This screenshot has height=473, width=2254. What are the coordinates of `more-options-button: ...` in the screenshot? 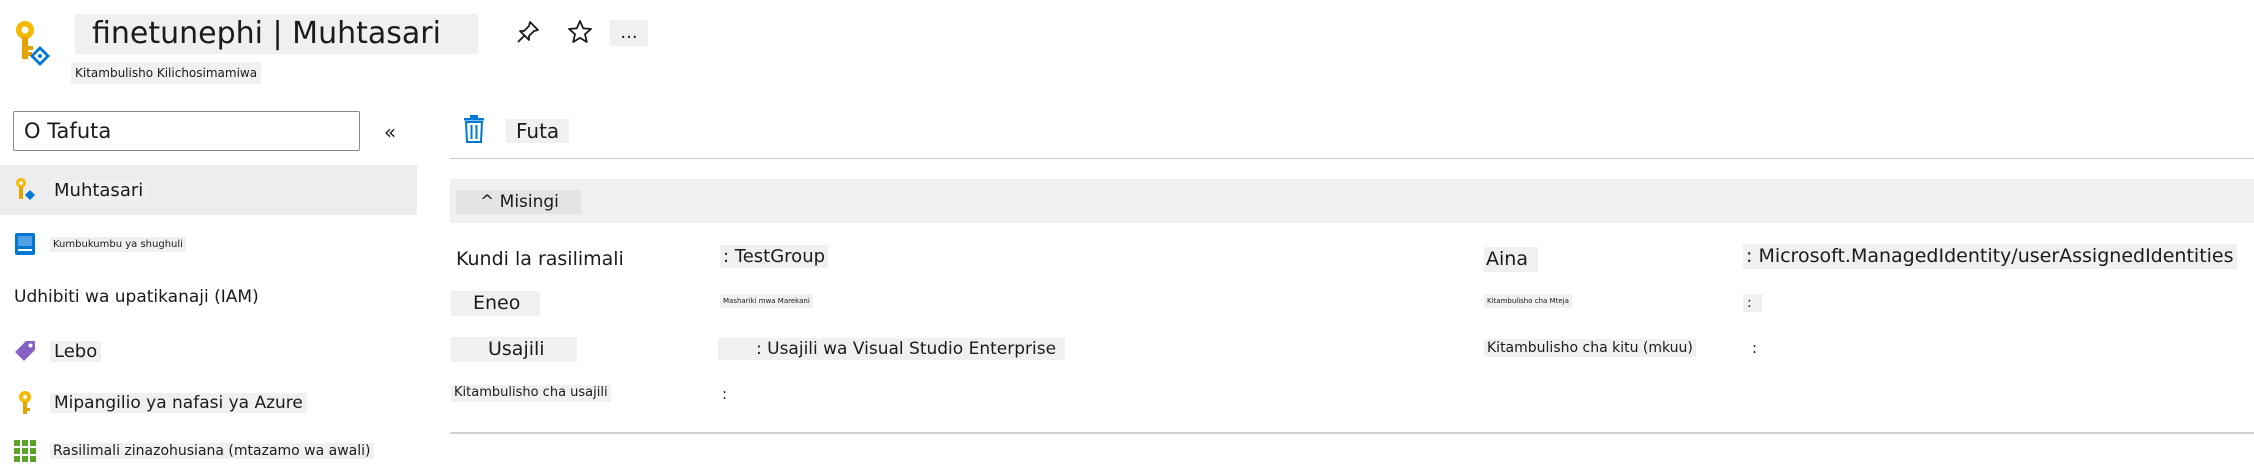 It's located at (629, 33).